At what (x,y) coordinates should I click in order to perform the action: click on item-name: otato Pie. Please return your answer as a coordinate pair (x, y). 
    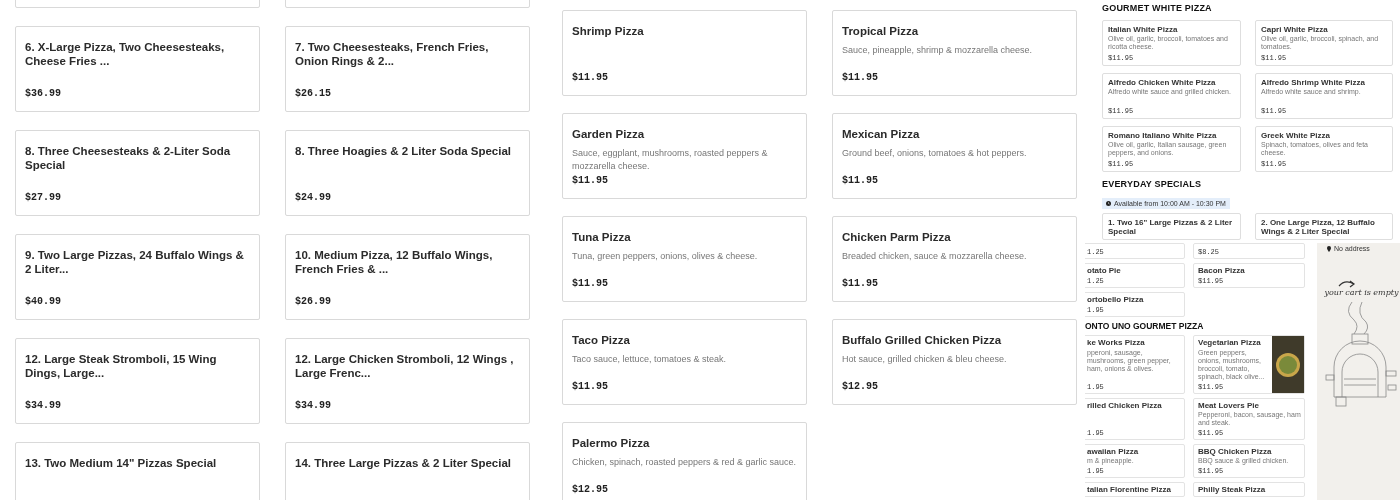
    Looking at the image, I should click on (1104, 271).